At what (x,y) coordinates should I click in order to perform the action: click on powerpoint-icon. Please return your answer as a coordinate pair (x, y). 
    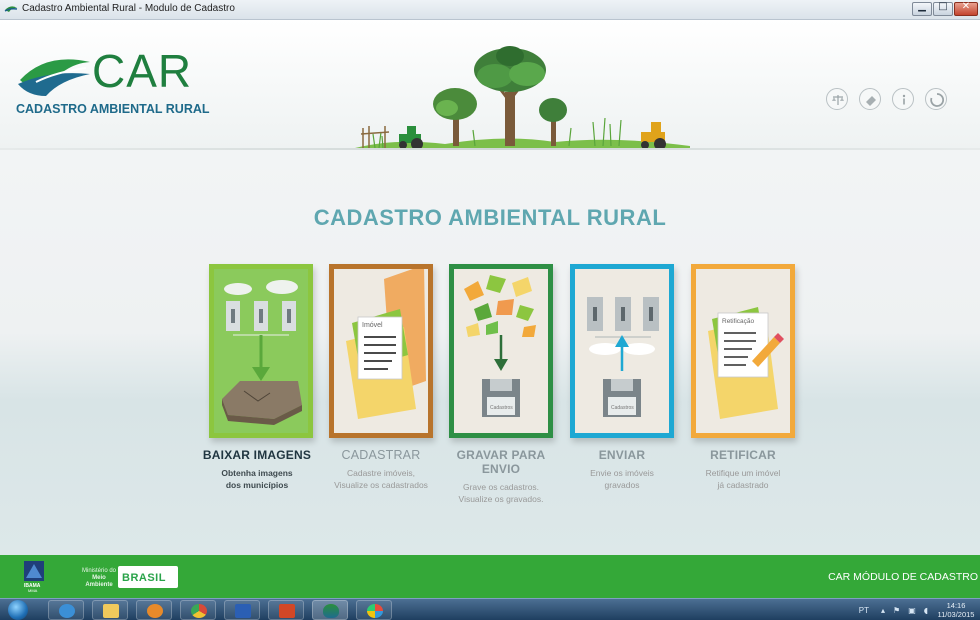
    Looking at the image, I should click on (287, 611).